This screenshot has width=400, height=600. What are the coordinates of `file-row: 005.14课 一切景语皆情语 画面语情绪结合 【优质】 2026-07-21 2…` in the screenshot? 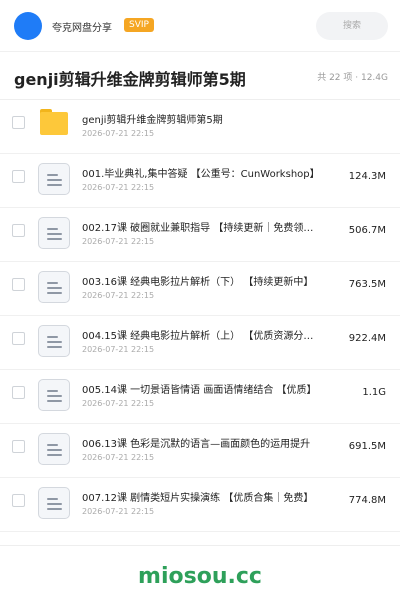 It's located at (200, 397).